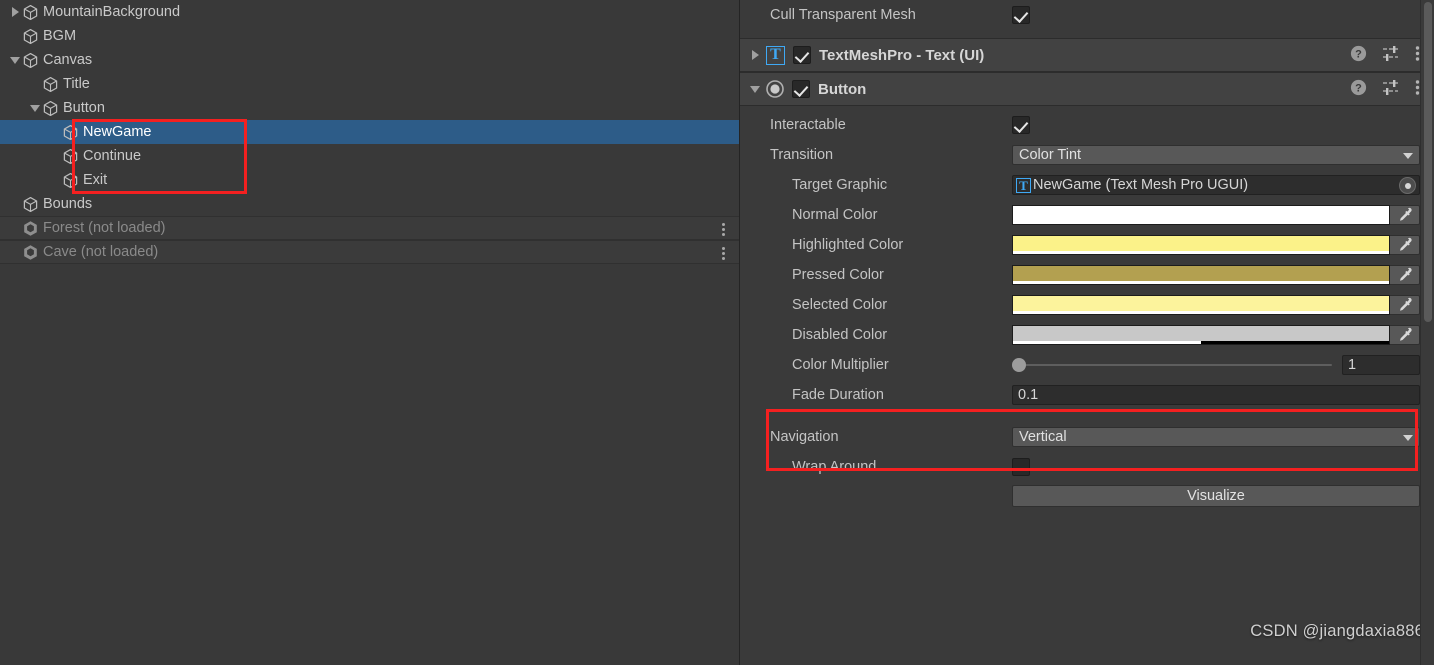  I want to click on component-enabled-checkbox-textmeshpro, so click(802, 55).